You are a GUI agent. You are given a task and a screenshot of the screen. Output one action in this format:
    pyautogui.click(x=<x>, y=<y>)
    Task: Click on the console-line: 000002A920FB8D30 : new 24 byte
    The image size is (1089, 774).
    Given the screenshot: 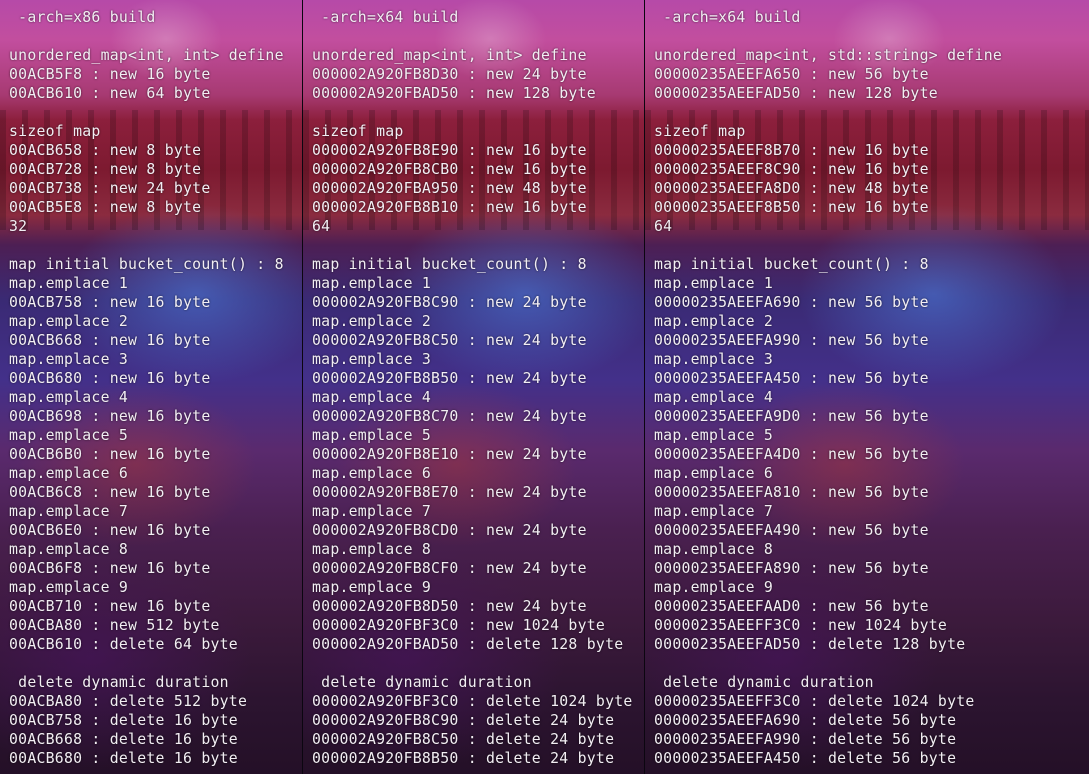 What is the action you would take?
    pyautogui.click(x=449, y=74)
    